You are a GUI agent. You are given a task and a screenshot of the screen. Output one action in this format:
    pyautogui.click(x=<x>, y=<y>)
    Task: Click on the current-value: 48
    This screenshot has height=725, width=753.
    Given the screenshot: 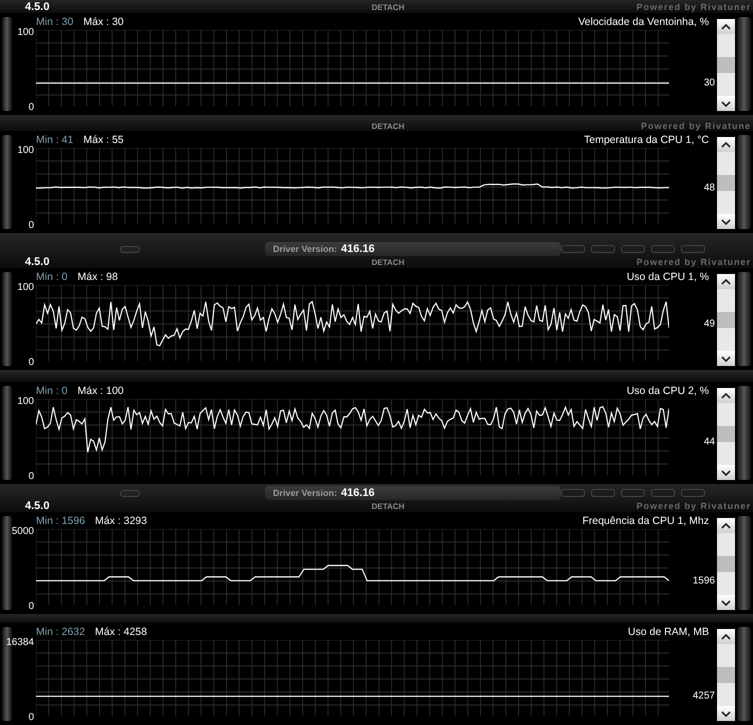 What is the action you would take?
    pyautogui.click(x=709, y=188)
    